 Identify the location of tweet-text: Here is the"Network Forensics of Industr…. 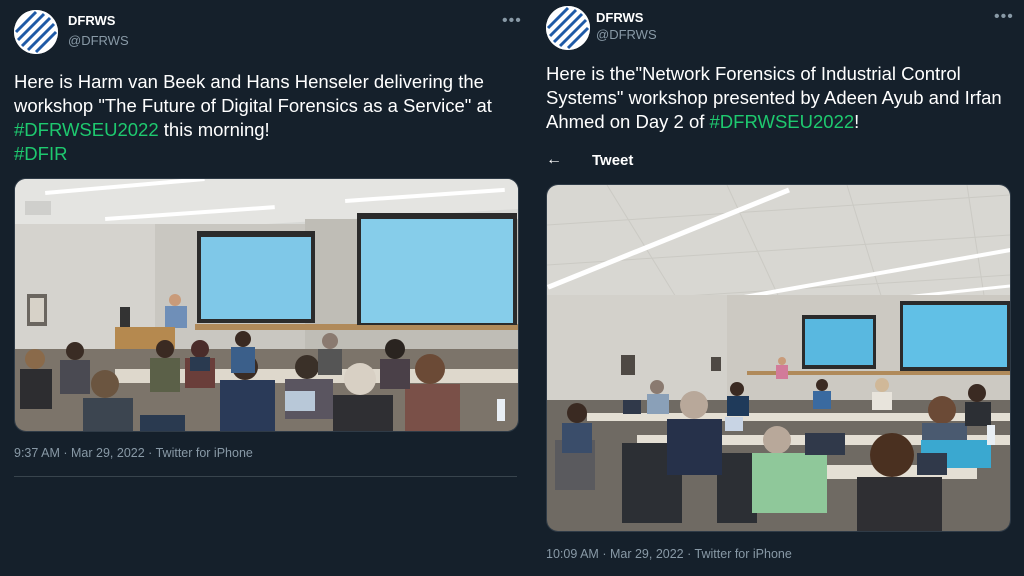
(776, 98).